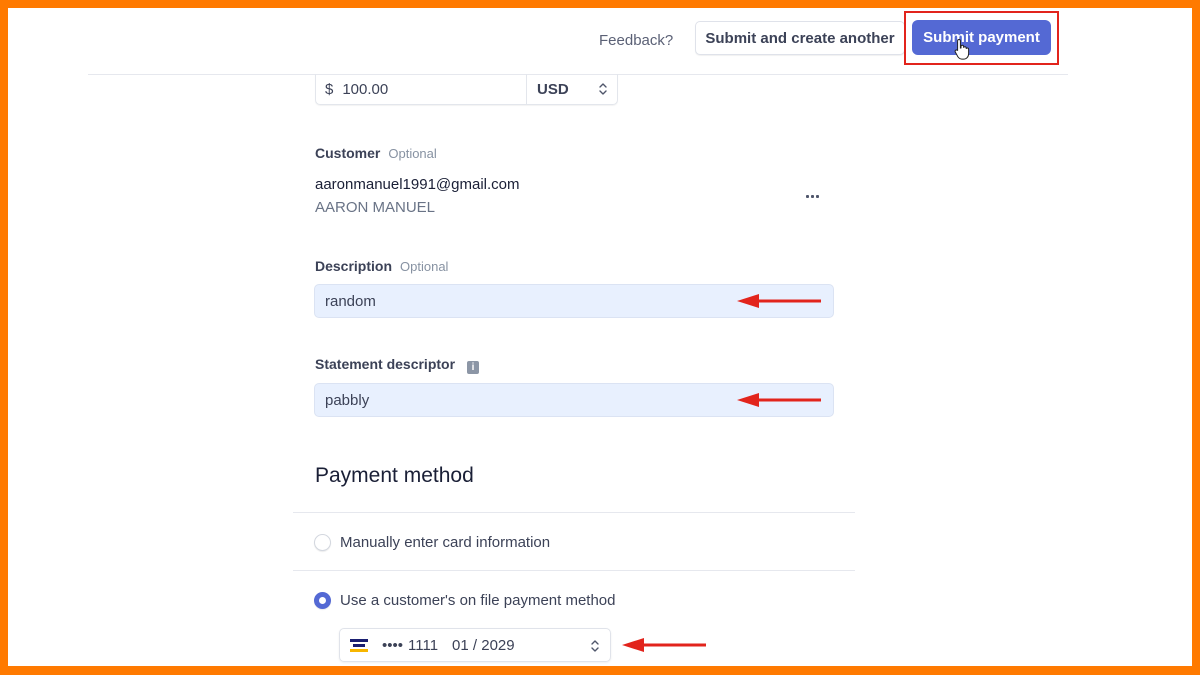  What do you see at coordinates (375, 207) in the screenshot?
I see `customer-name: AARON MANUEL` at bounding box center [375, 207].